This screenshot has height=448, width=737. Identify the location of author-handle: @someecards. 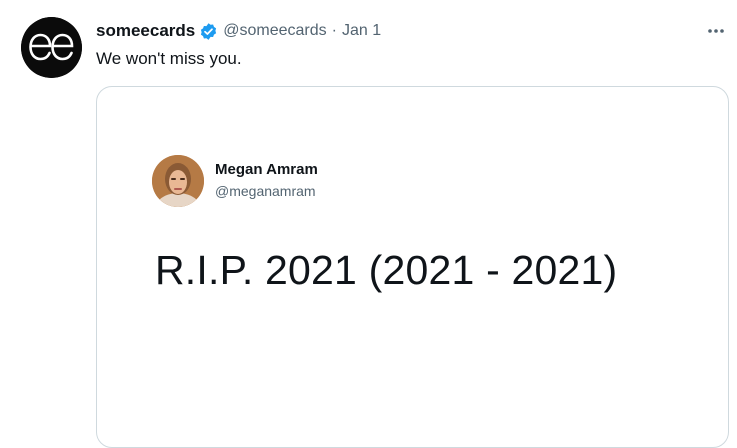
(274, 31).